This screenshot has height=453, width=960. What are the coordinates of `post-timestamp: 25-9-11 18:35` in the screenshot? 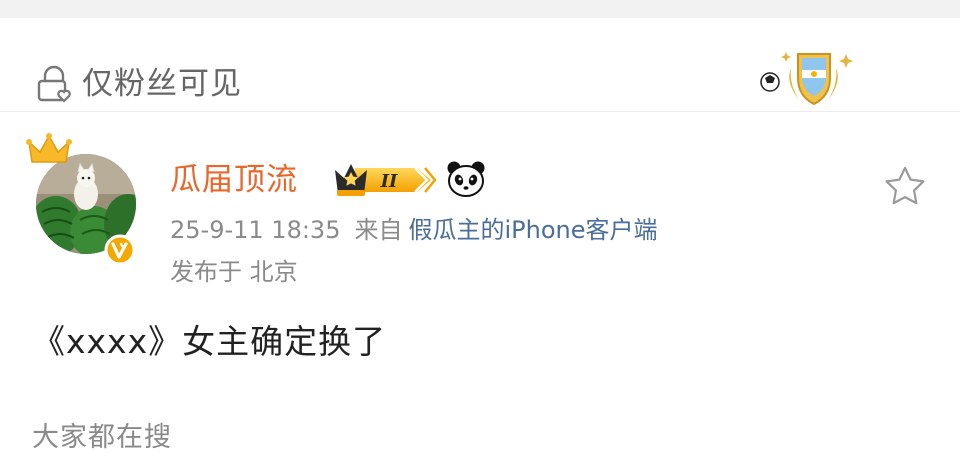 It's located at (255, 230).